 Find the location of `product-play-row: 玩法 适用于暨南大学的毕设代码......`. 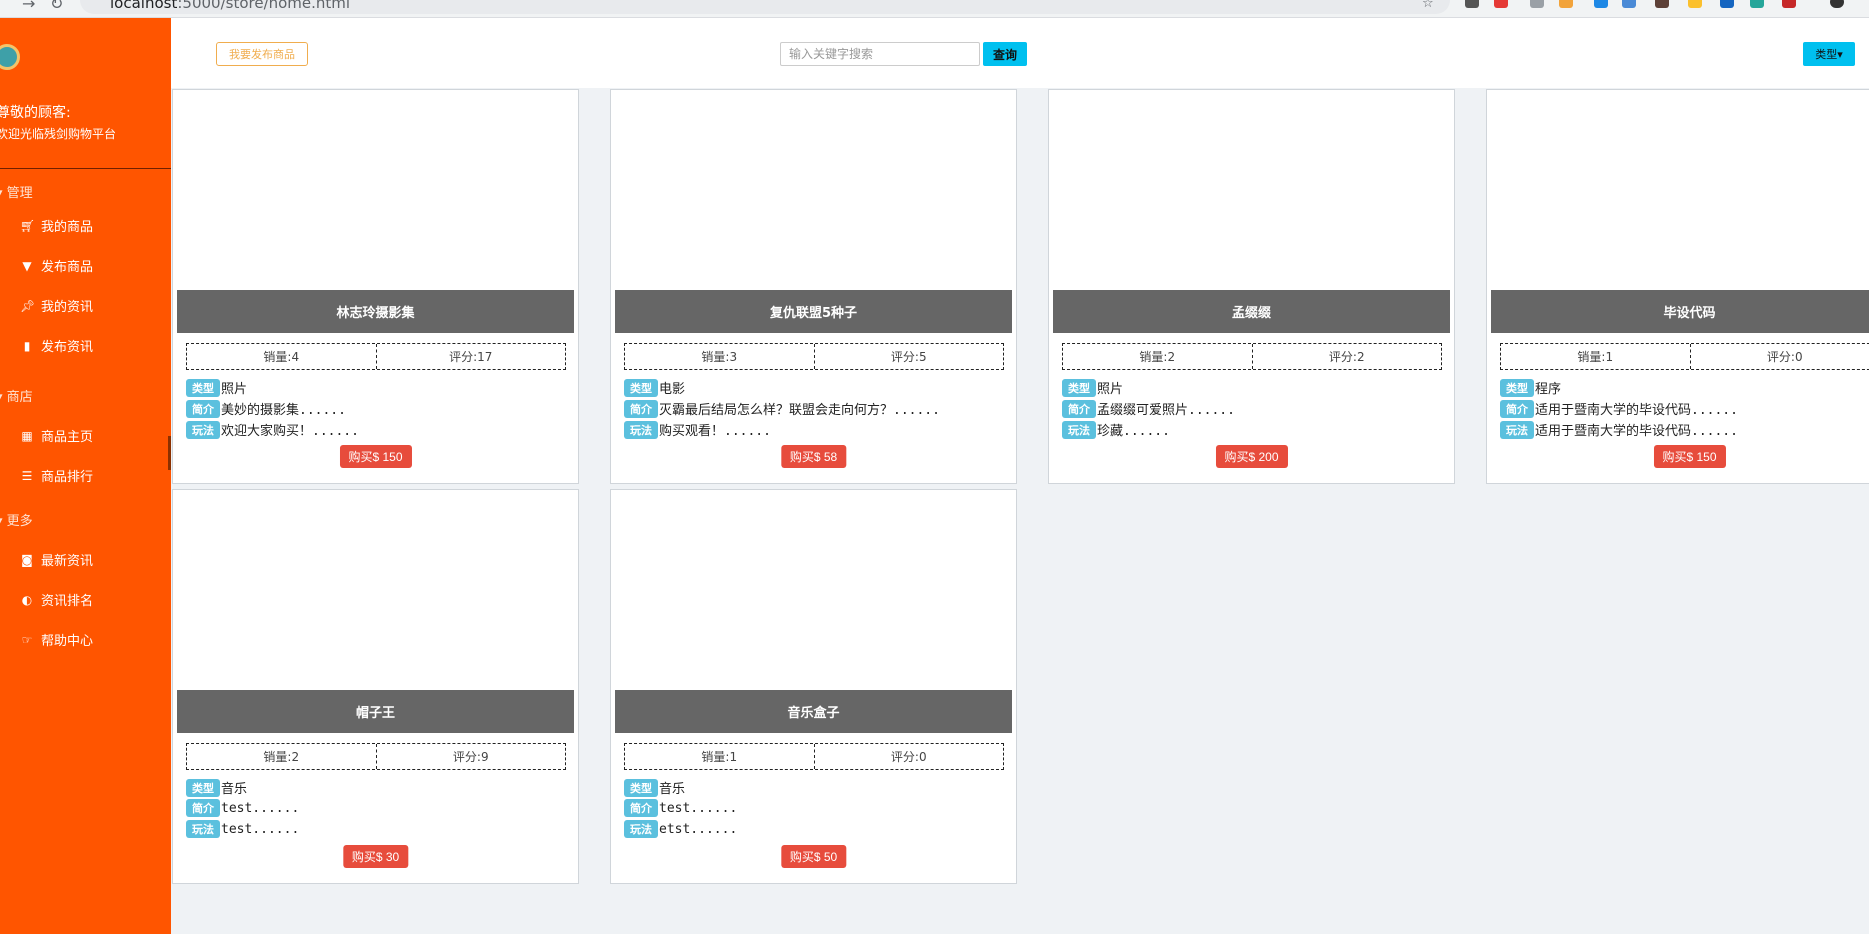

product-play-row: 玩法 适用于暨南大学的毕设代码...... is located at coordinates (1619, 429).